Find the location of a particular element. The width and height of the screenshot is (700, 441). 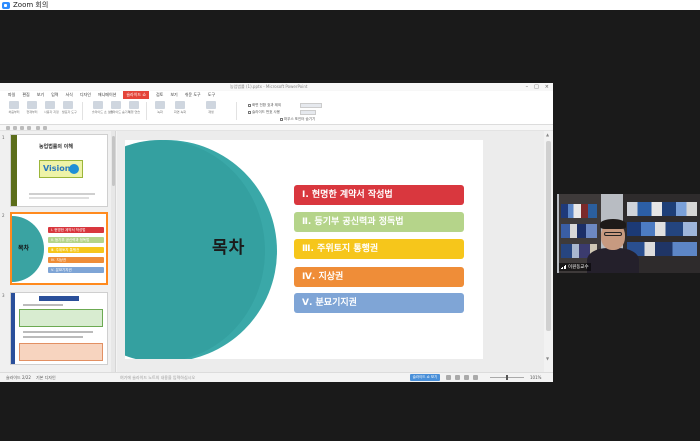

menu-design: 디자인 is located at coordinates (85, 95).